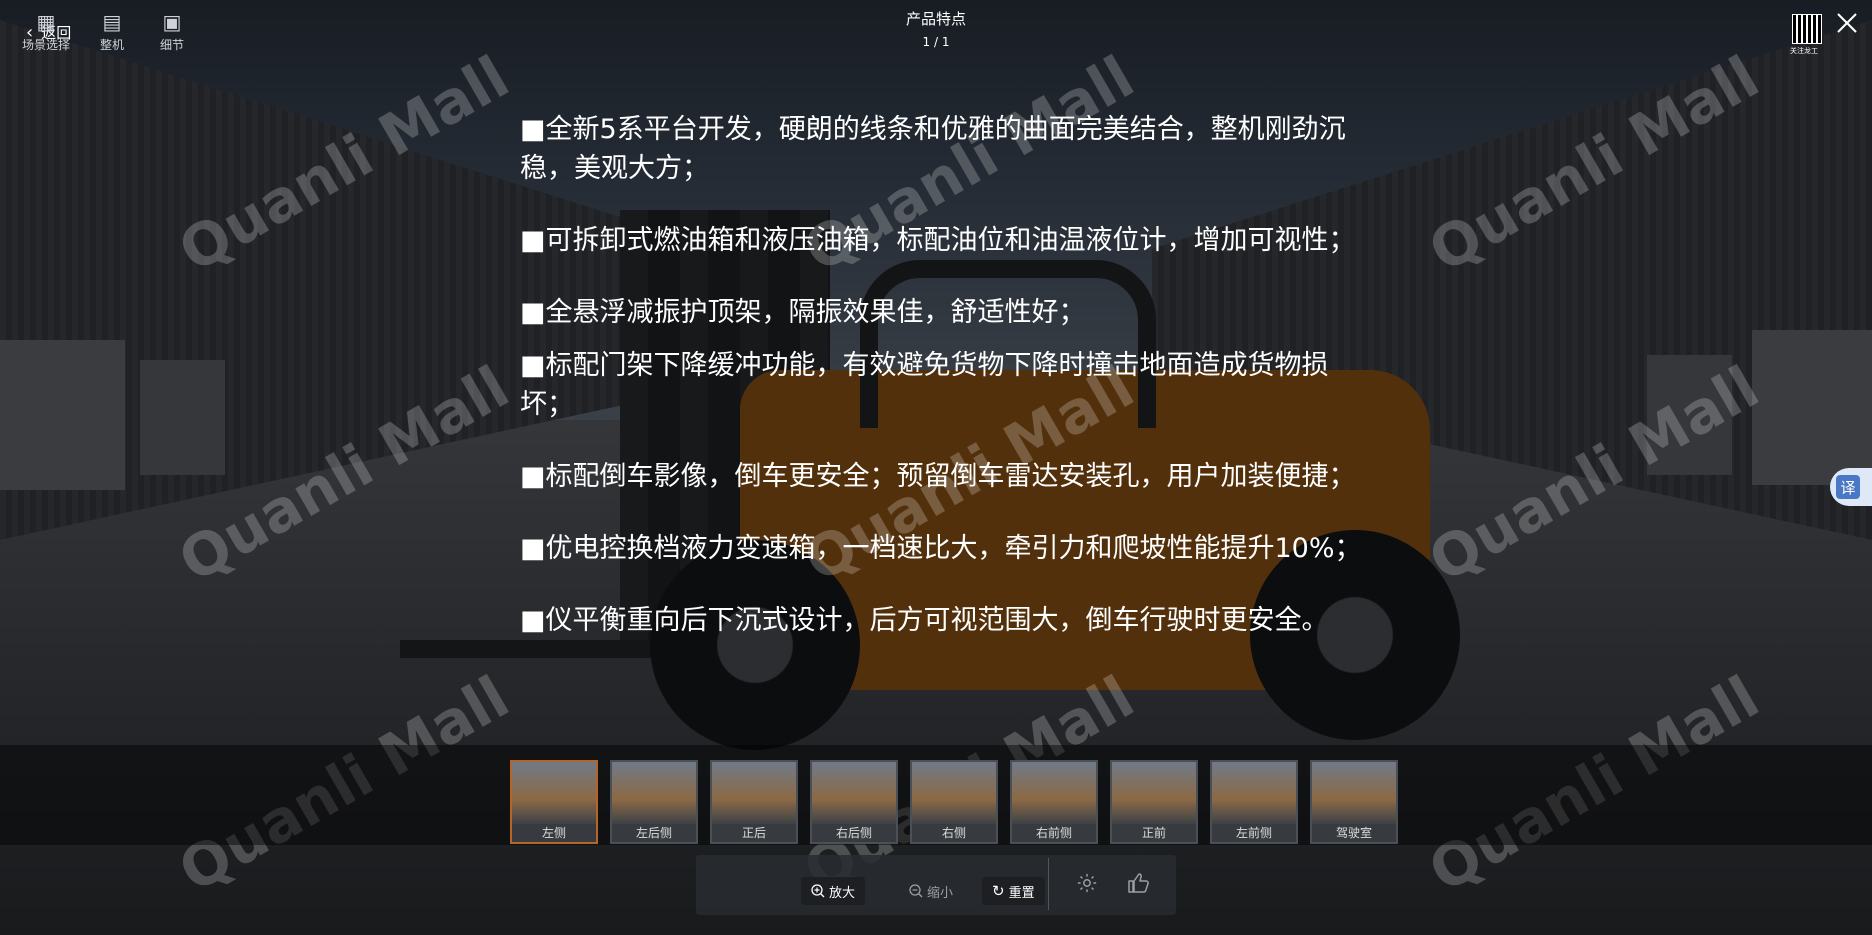  I want to click on thumbnail-5: 右侧, so click(954, 802).